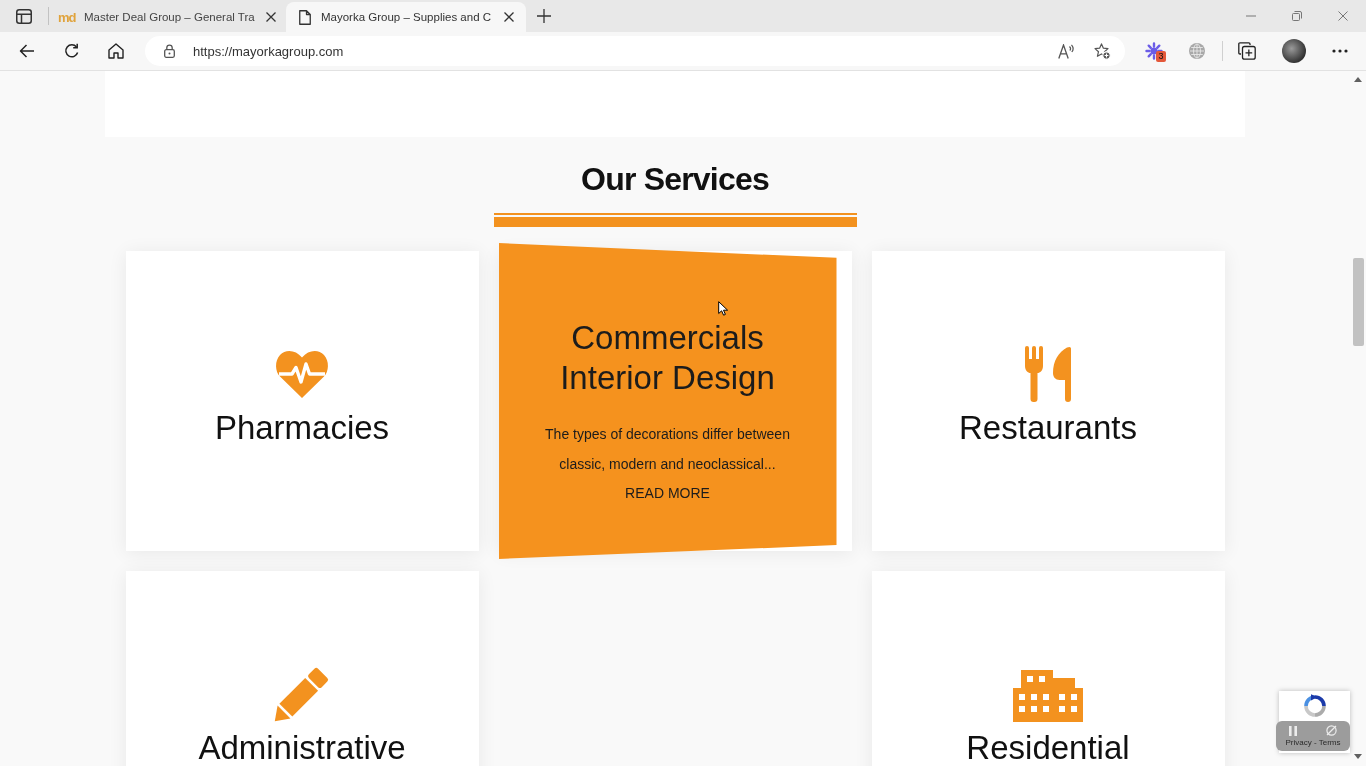  What do you see at coordinates (675, 179) in the screenshot?
I see `section-heading: Our Services` at bounding box center [675, 179].